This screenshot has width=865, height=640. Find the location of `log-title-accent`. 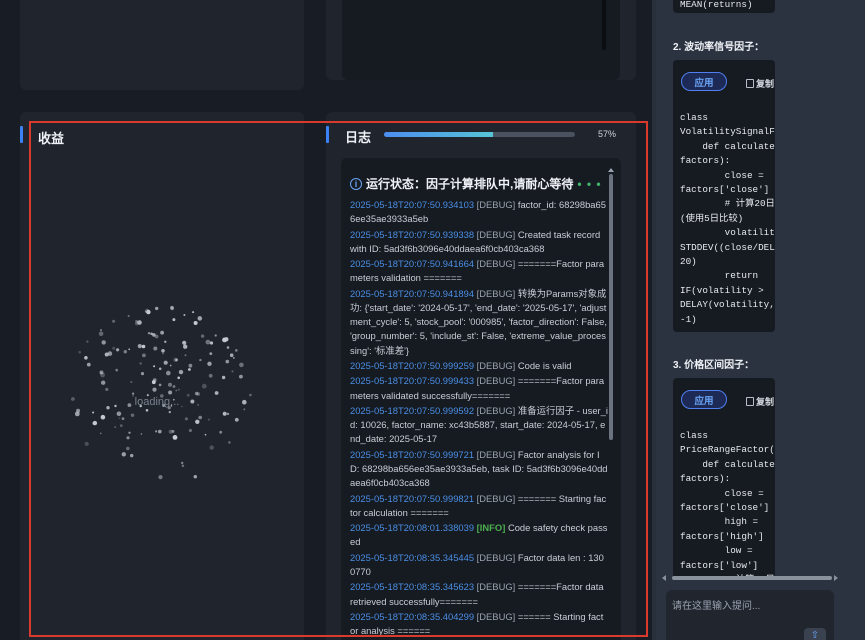

log-title-accent is located at coordinates (327, 134).